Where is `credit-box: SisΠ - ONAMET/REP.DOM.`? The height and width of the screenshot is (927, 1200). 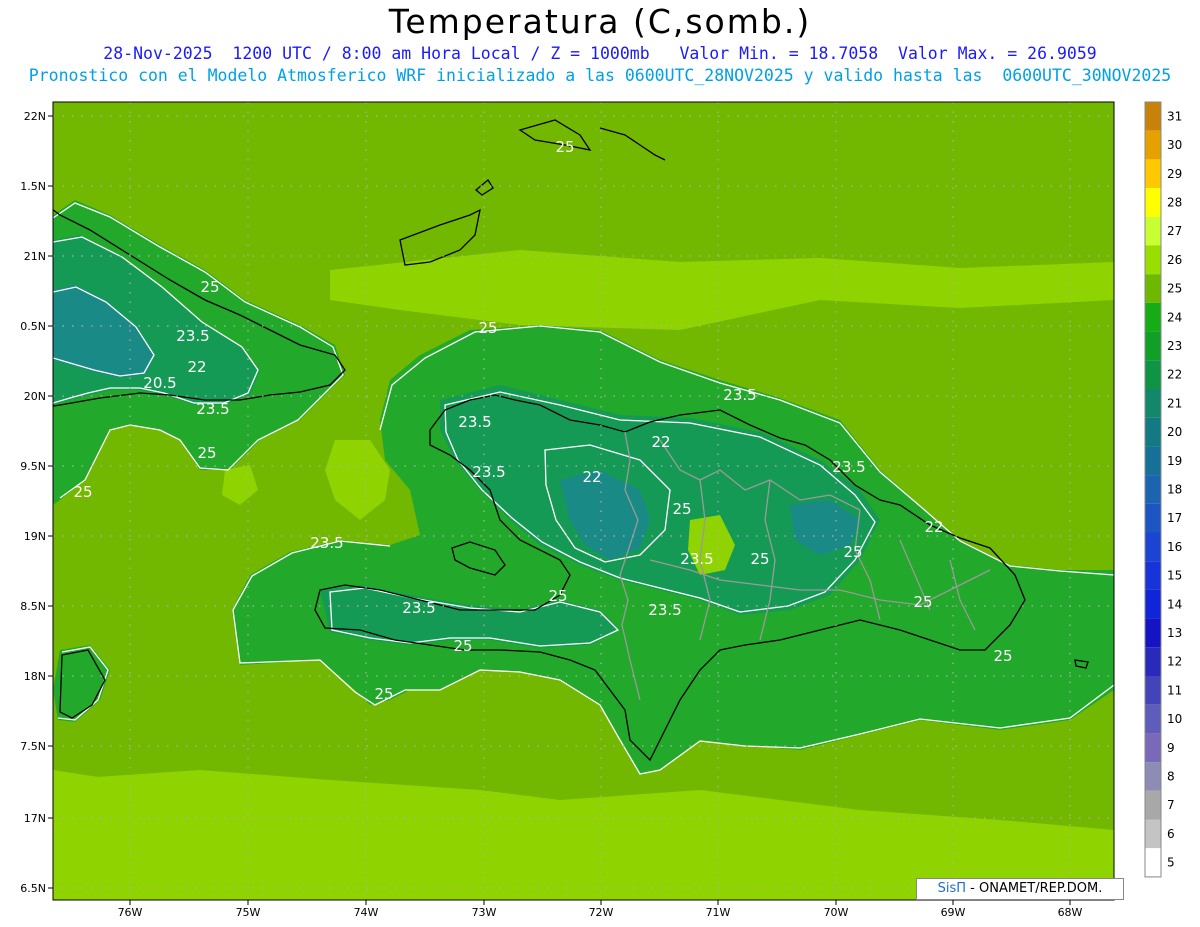 credit-box: SisΠ - ONAMET/REP.DOM. is located at coordinates (1020, 889).